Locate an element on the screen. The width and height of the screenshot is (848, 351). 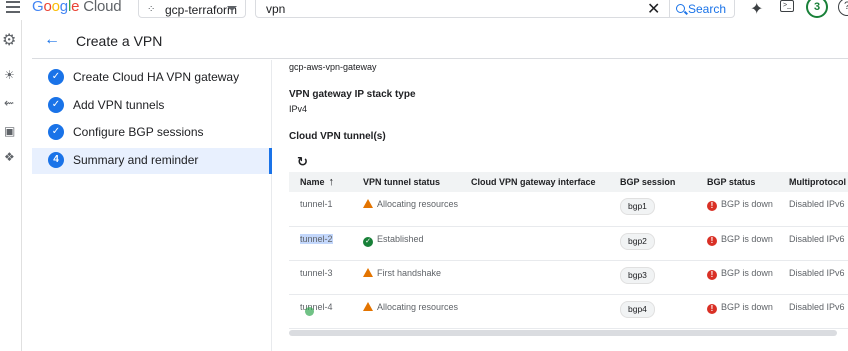
tunnel-name: tunnel-3 is located at coordinates (320, 277).